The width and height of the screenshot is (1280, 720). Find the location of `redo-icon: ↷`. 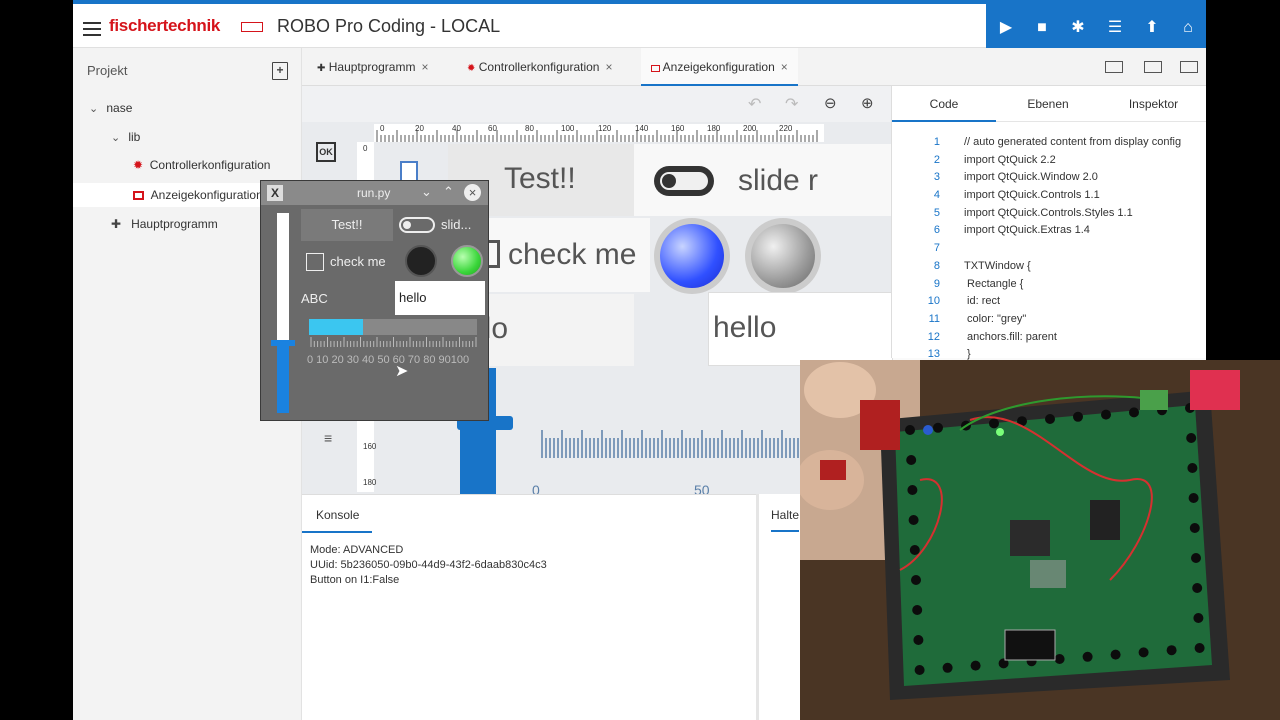

redo-icon: ↷ is located at coordinates (791, 104).